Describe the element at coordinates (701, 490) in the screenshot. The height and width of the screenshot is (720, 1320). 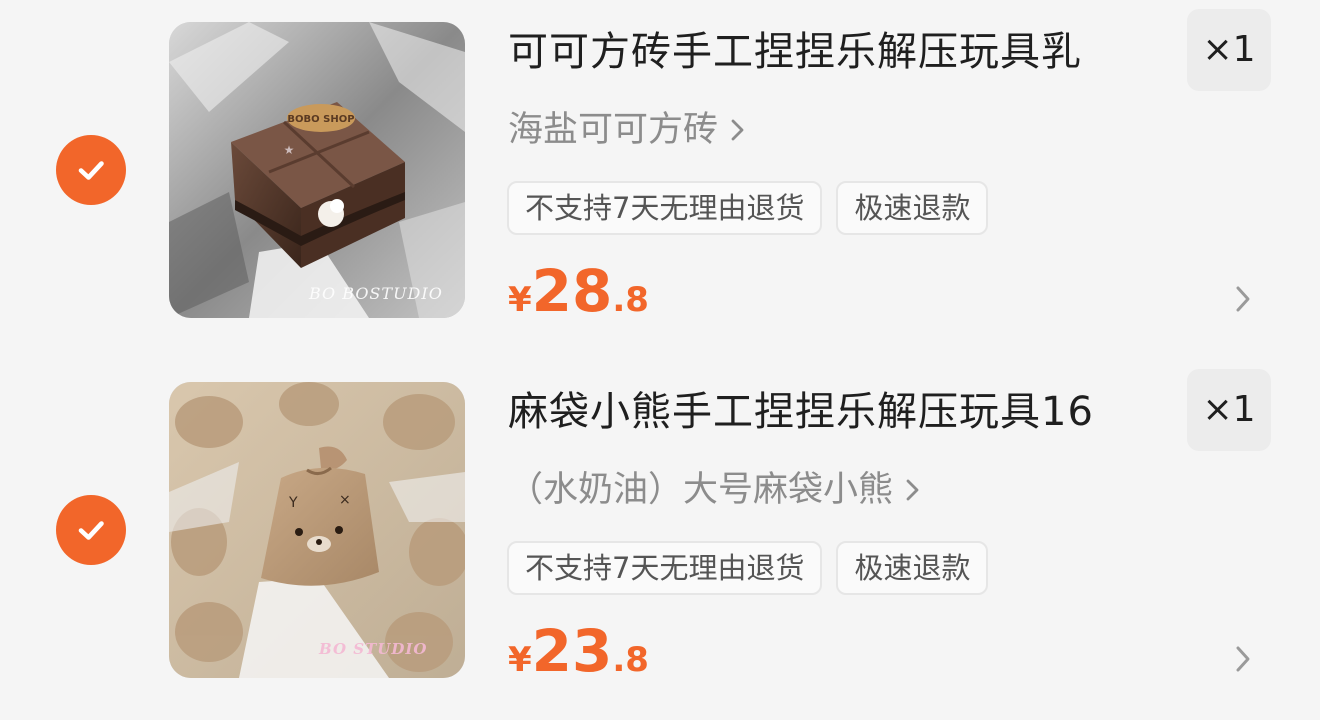
I see `product-spec-label: （水奶油）大号麻袋小熊` at that location.